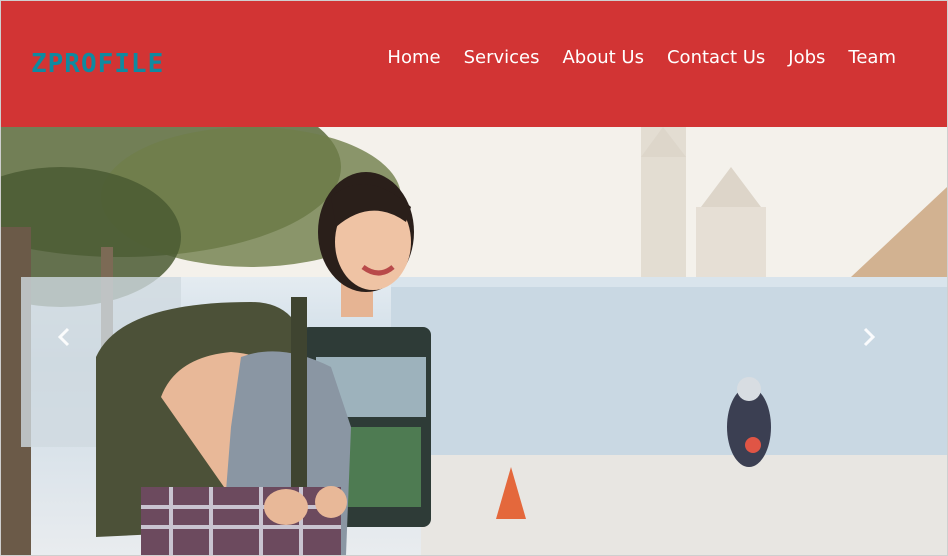  What do you see at coordinates (869, 337) in the screenshot?
I see `chevron-right-icon` at bounding box center [869, 337].